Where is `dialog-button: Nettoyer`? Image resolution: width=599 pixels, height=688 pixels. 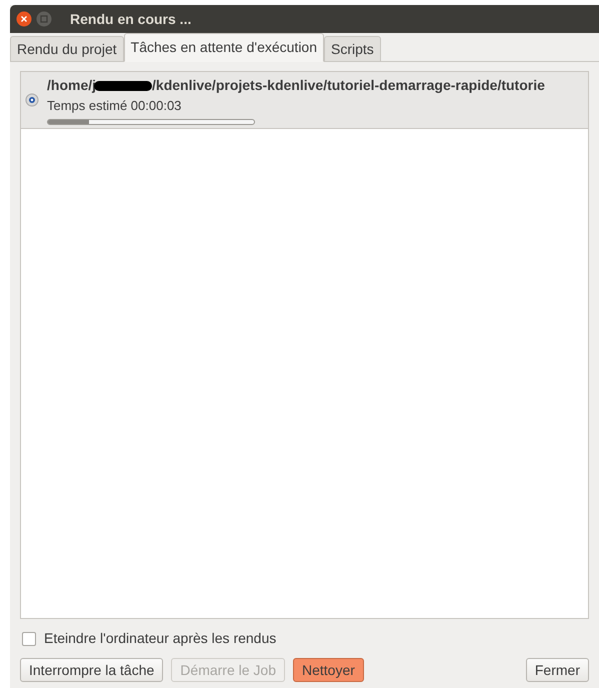
dialog-button: Nettoyer is located at coordinates (328, 670).